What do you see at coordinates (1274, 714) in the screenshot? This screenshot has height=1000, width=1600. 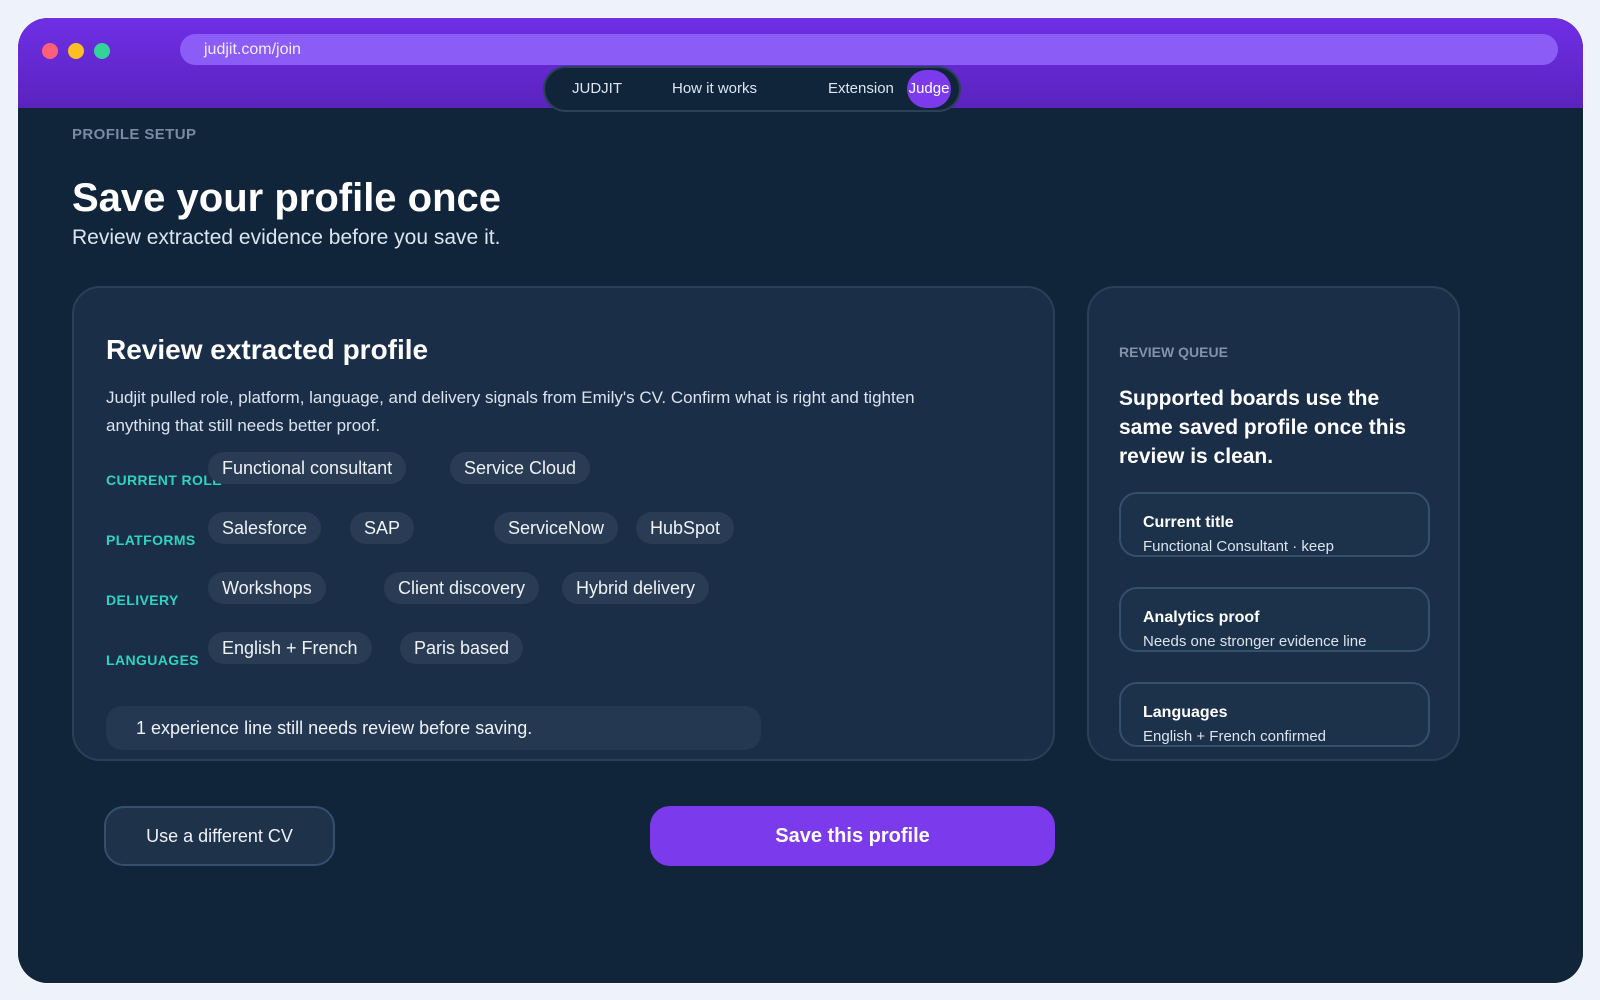 I see `queue-item-languages: Languages English + French confirmed` at bounding box center [1274, 714].